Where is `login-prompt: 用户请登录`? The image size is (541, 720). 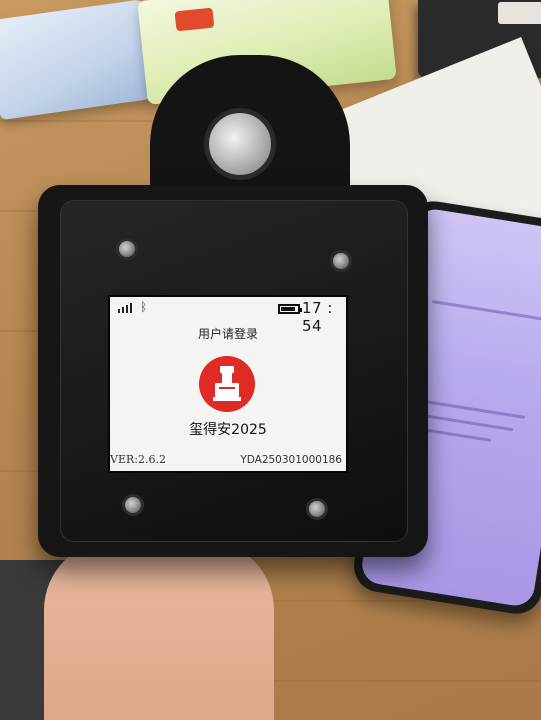
login-prompt: 用户请登录 is located at coordinates (227, 334).